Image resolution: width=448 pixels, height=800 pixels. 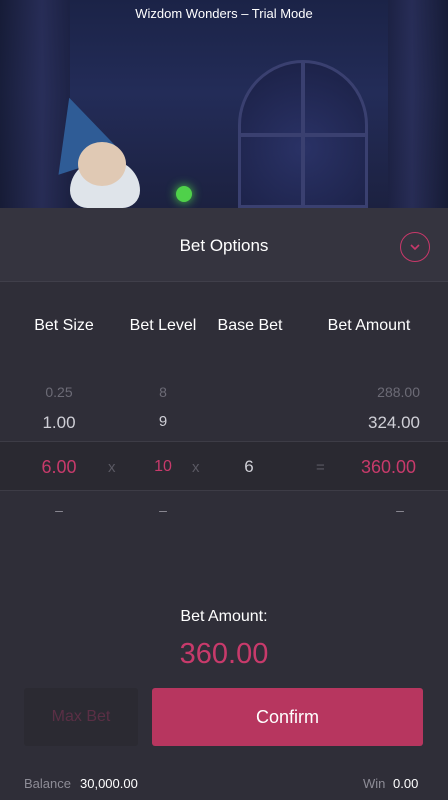 What do you see at coordinates (287, 717) in the screenshot?
I see `confirm-button: Confirm` at bounding box center [287, 717].